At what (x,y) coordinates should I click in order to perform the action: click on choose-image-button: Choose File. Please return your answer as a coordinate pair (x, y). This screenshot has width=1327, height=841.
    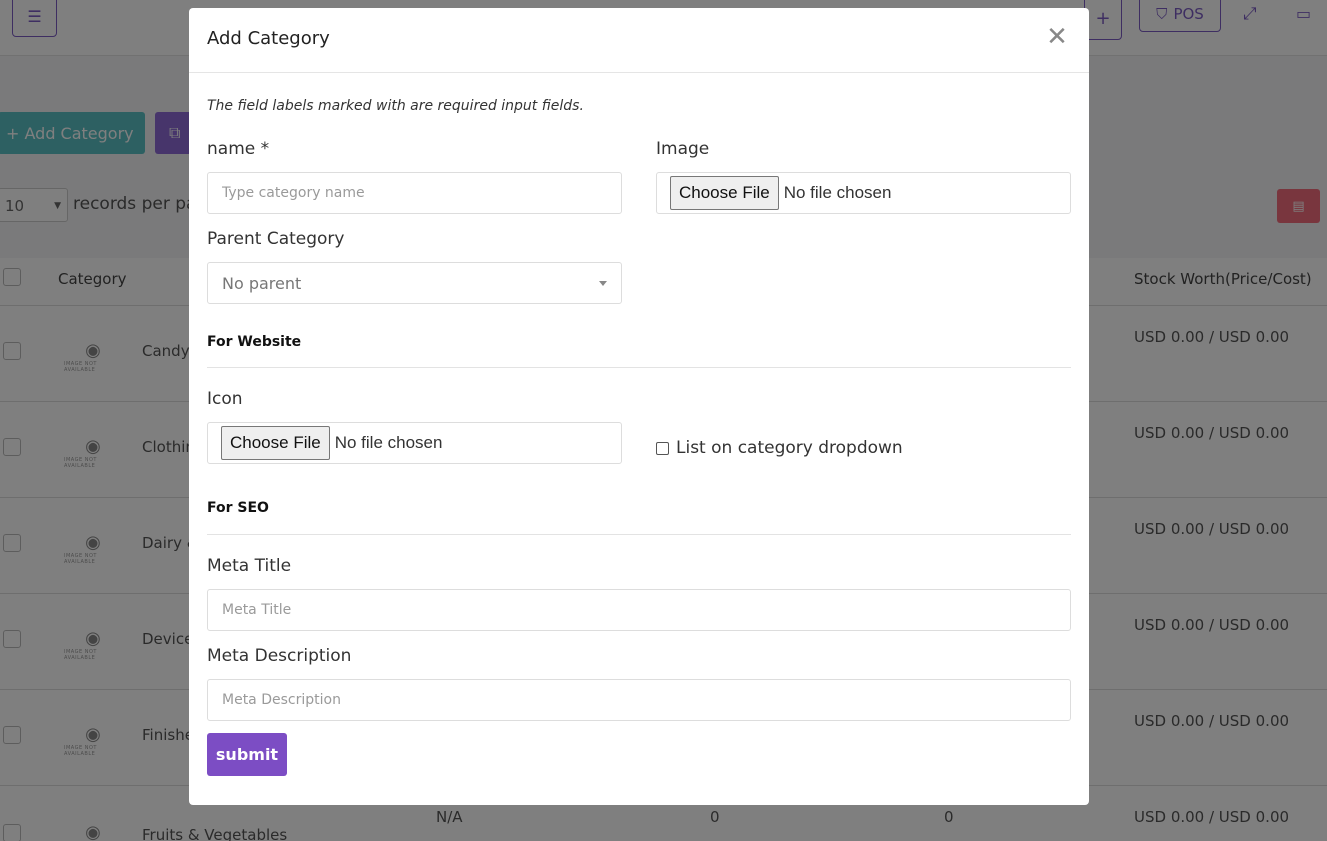
    Looking at the image, I should click on (724, 193).